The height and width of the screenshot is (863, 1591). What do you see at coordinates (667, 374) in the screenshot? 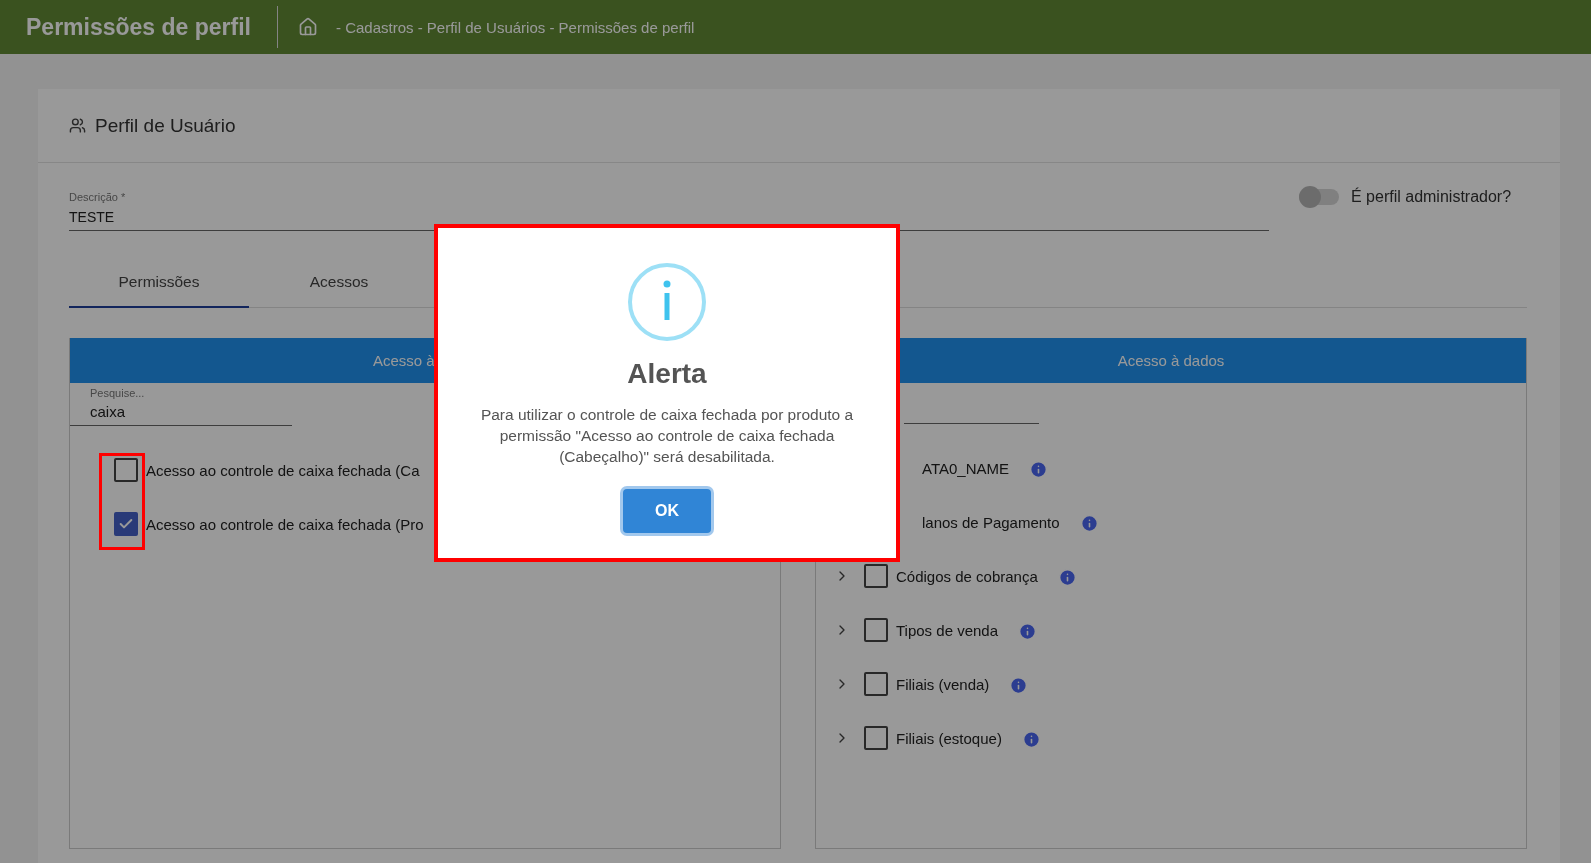
I see `dialog-title: Alerta` at bounding box center [667, 374].